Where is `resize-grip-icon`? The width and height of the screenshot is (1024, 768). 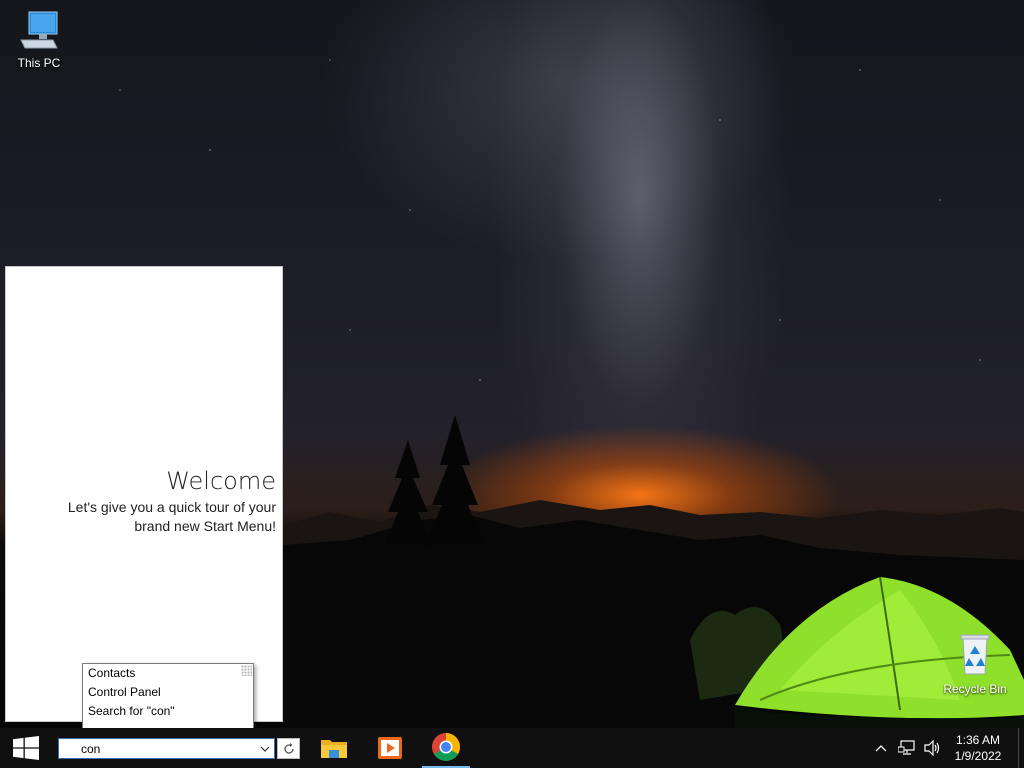 resize-grip-icon is located at coordinates (246, 670).